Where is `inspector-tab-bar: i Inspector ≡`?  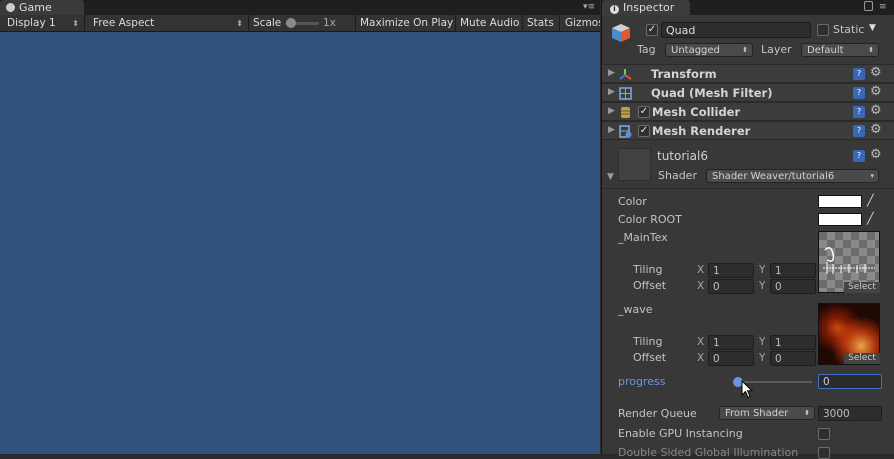 inspector-tab-bar: i Inspector ≡ is located at coordinates (748, 7).